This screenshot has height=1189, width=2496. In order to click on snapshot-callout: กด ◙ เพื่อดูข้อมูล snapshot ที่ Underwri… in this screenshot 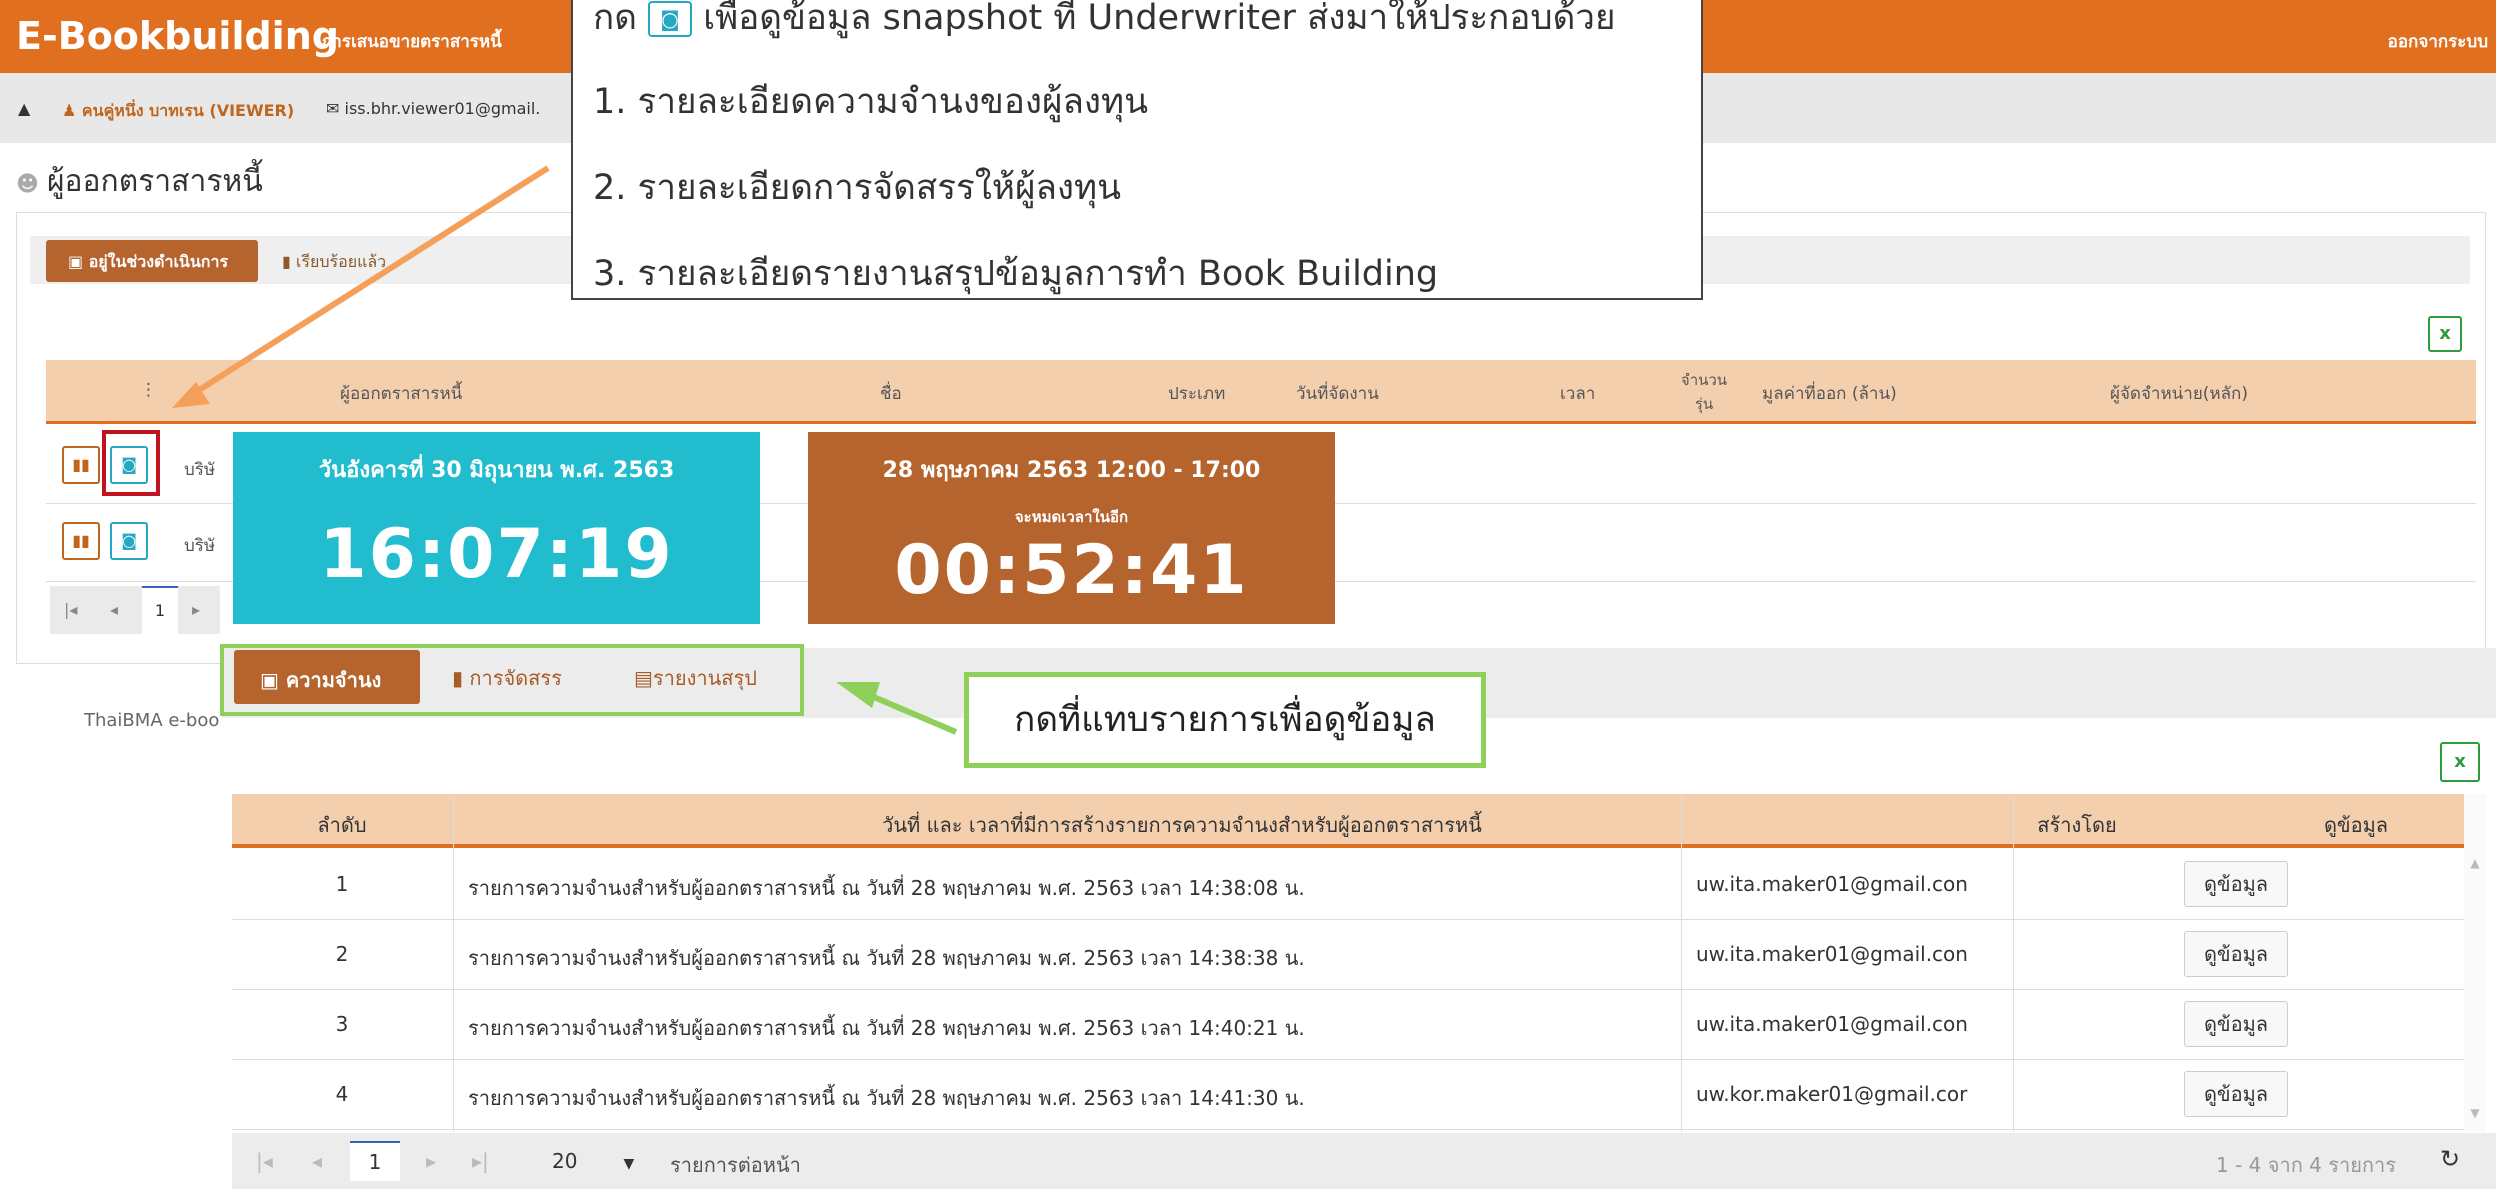, I will do `click(1137, 150)`.